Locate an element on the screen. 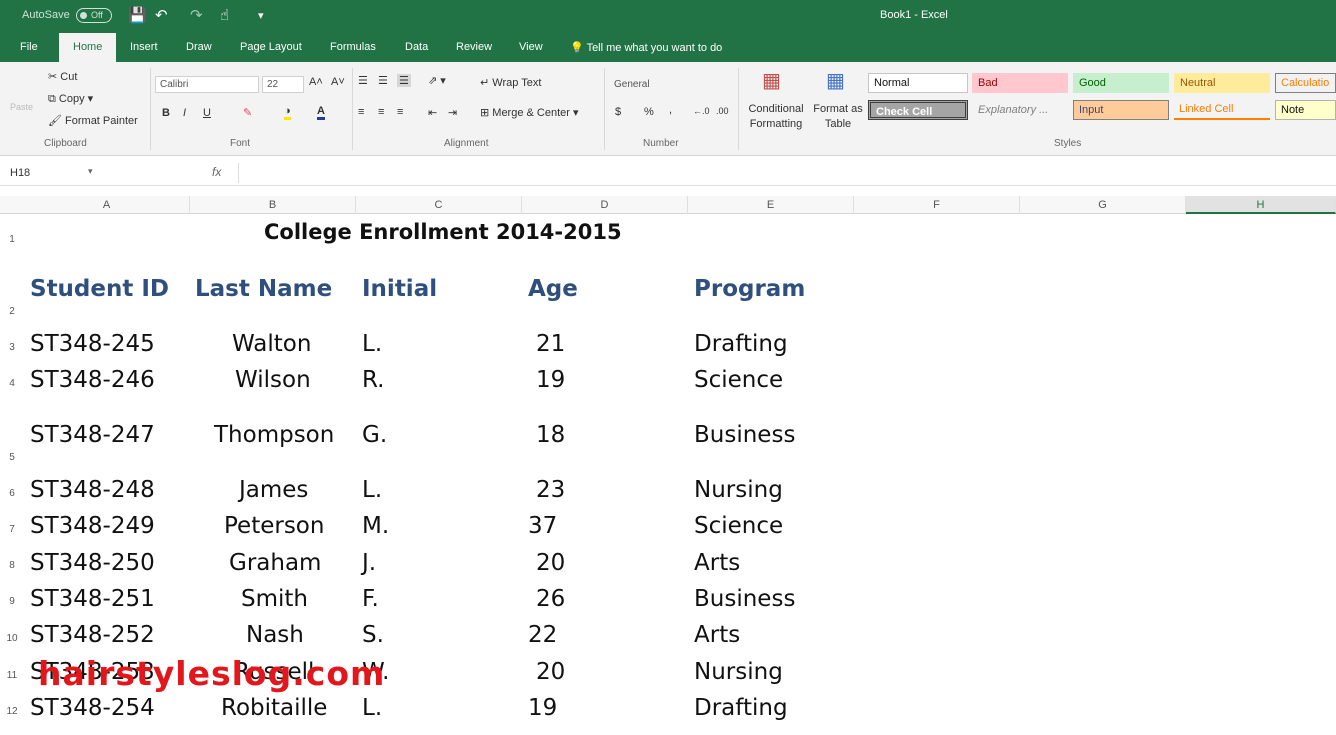 The image size is (1336, 735). cell-student-id: ST348-249 is located at coordinates (92, 526).